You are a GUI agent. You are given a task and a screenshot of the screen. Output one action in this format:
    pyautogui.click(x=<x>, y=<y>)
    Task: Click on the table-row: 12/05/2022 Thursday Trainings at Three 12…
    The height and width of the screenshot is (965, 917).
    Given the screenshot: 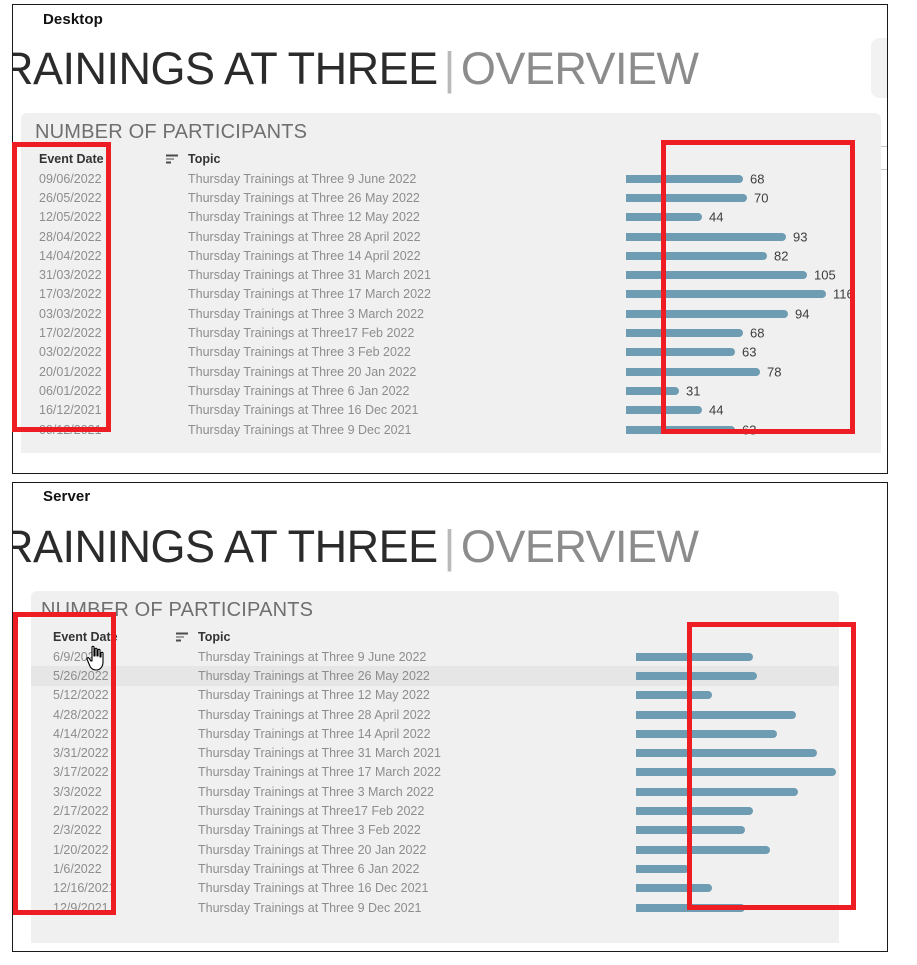 What is the action you would take?
    pyautogui.click(x=451, y=217)
    